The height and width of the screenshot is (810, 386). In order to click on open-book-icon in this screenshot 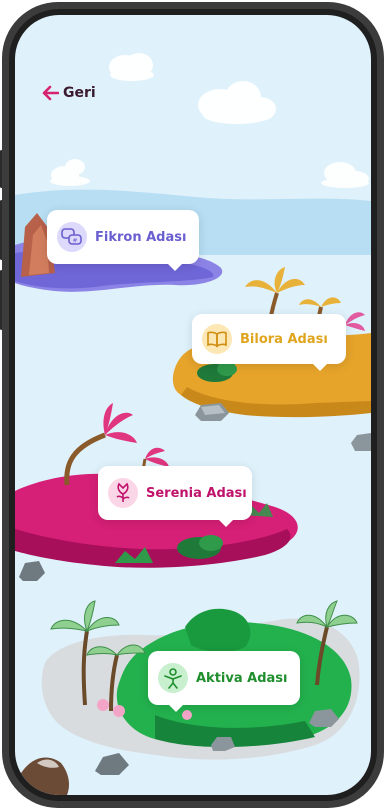, I will do `click(217, 339)`.